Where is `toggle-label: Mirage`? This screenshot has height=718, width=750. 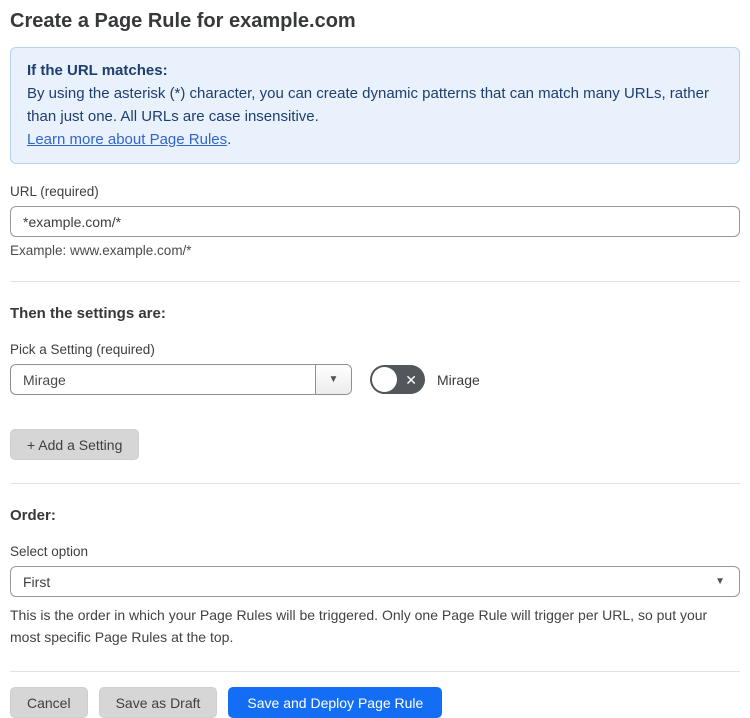 toggle-label: Mirage is located at coordinates (458, 379).